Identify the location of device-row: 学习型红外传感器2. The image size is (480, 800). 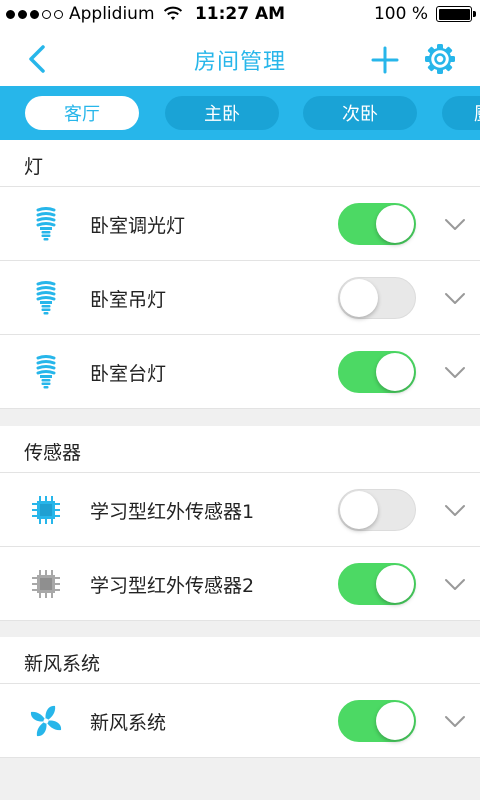
(240, 584).